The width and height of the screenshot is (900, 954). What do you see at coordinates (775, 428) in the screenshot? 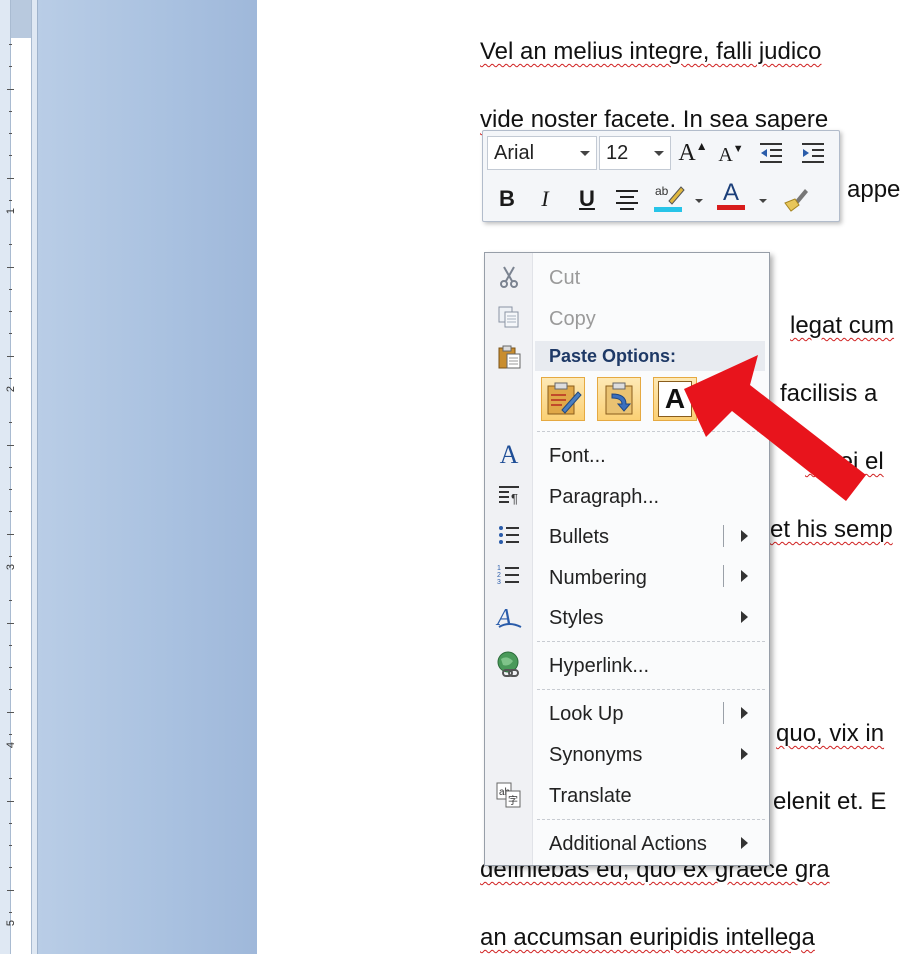
I see `red-arrow-annotation` at bounding box center [775, 428].